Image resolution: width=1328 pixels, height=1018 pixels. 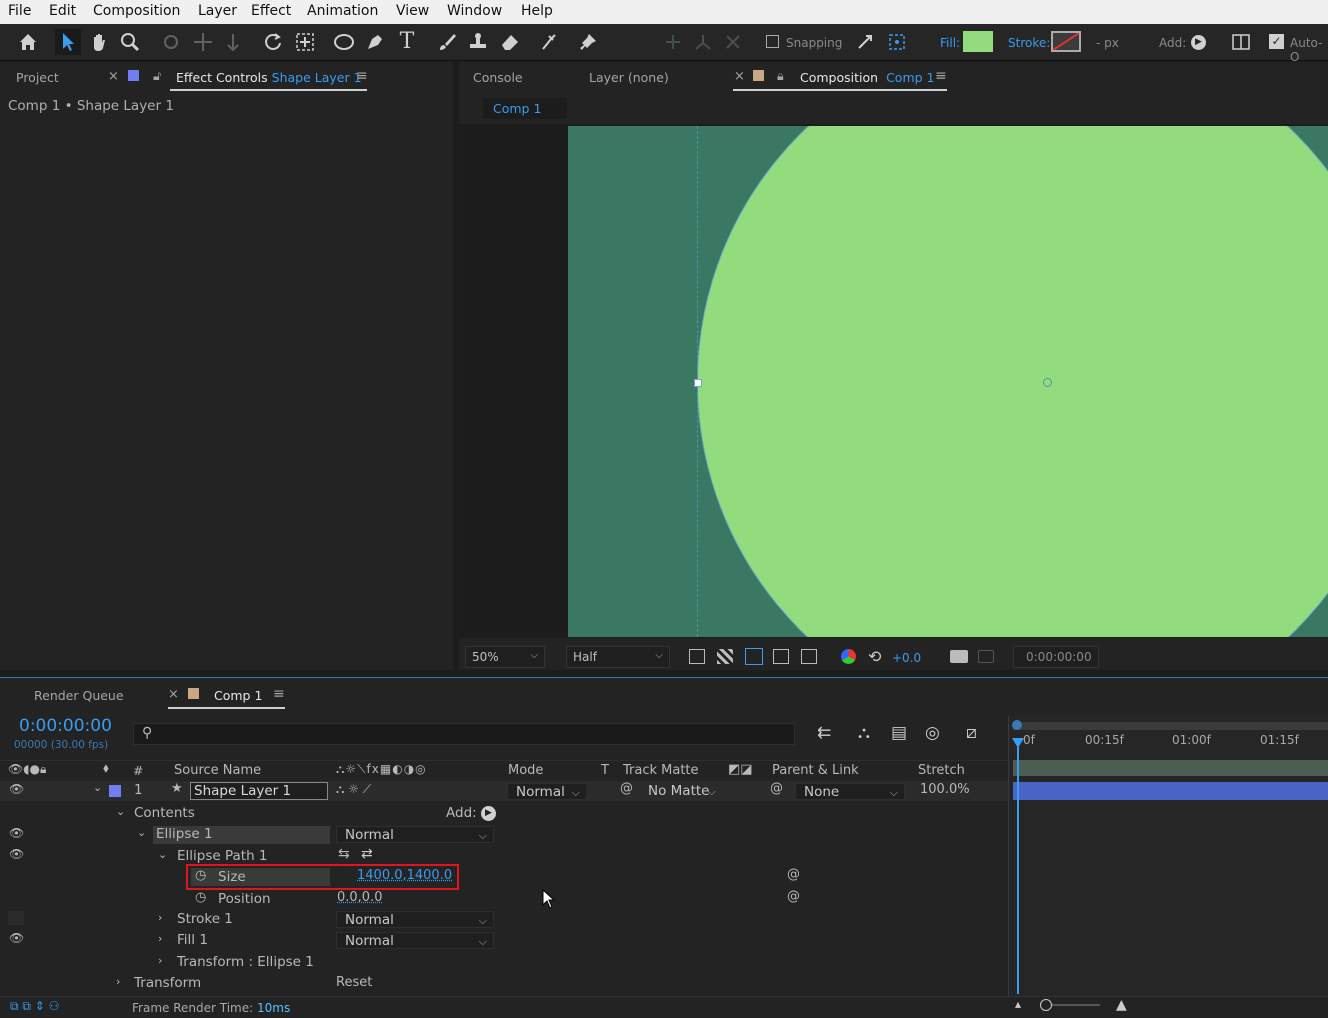 What do you see at coordinates (874, 656) in the screenshot?
I see `reset-exposure-icon: ⟲` at bounding box center [874, 656].